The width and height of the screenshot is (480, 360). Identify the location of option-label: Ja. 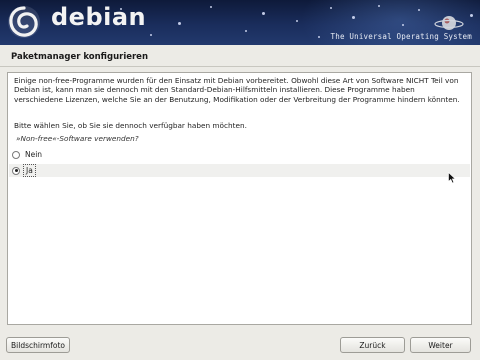
(29, 170).